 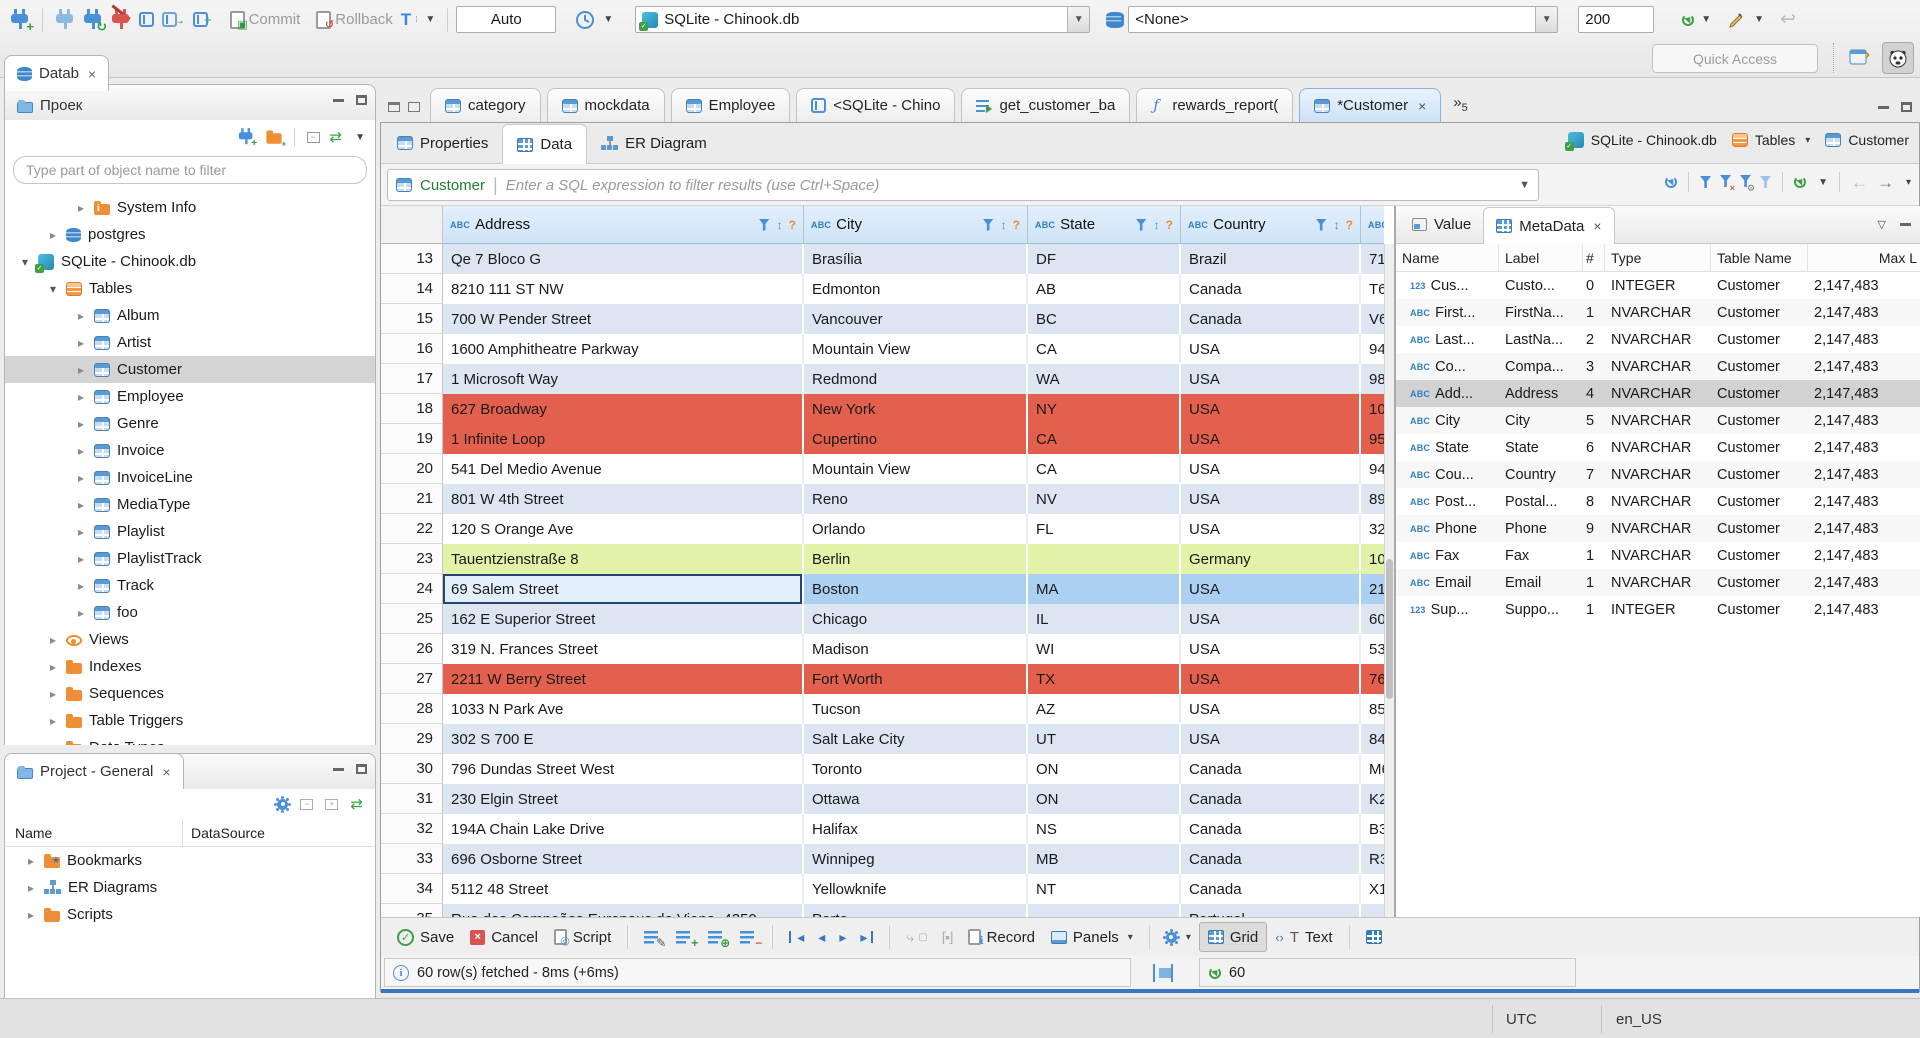 I want to click on settings-button: ▾, so click(x=1178, y=937).